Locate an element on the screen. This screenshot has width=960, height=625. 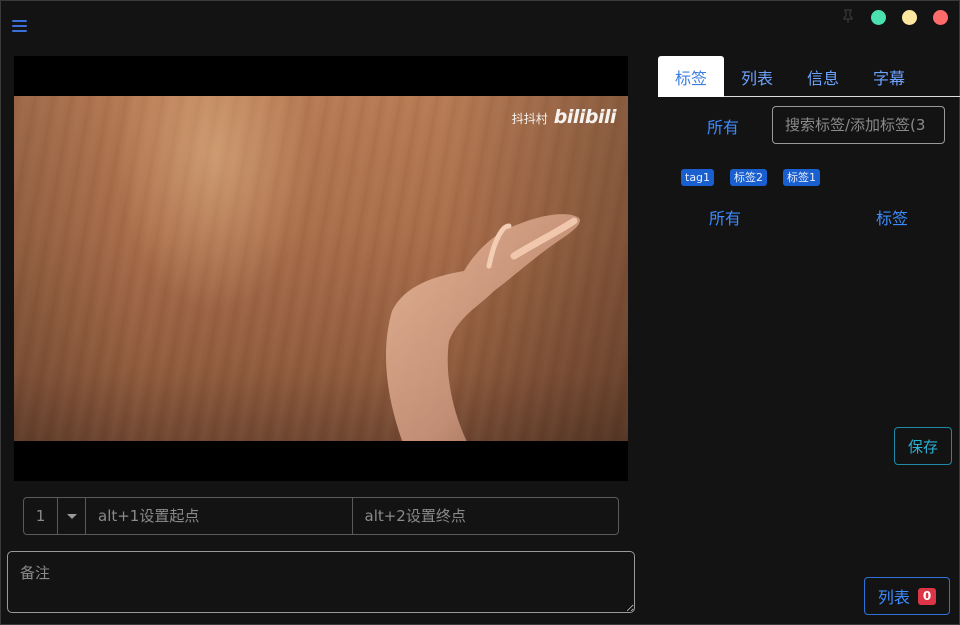
tag-list: tag1 标签2 标签1 is located at coordinates (751, 177).